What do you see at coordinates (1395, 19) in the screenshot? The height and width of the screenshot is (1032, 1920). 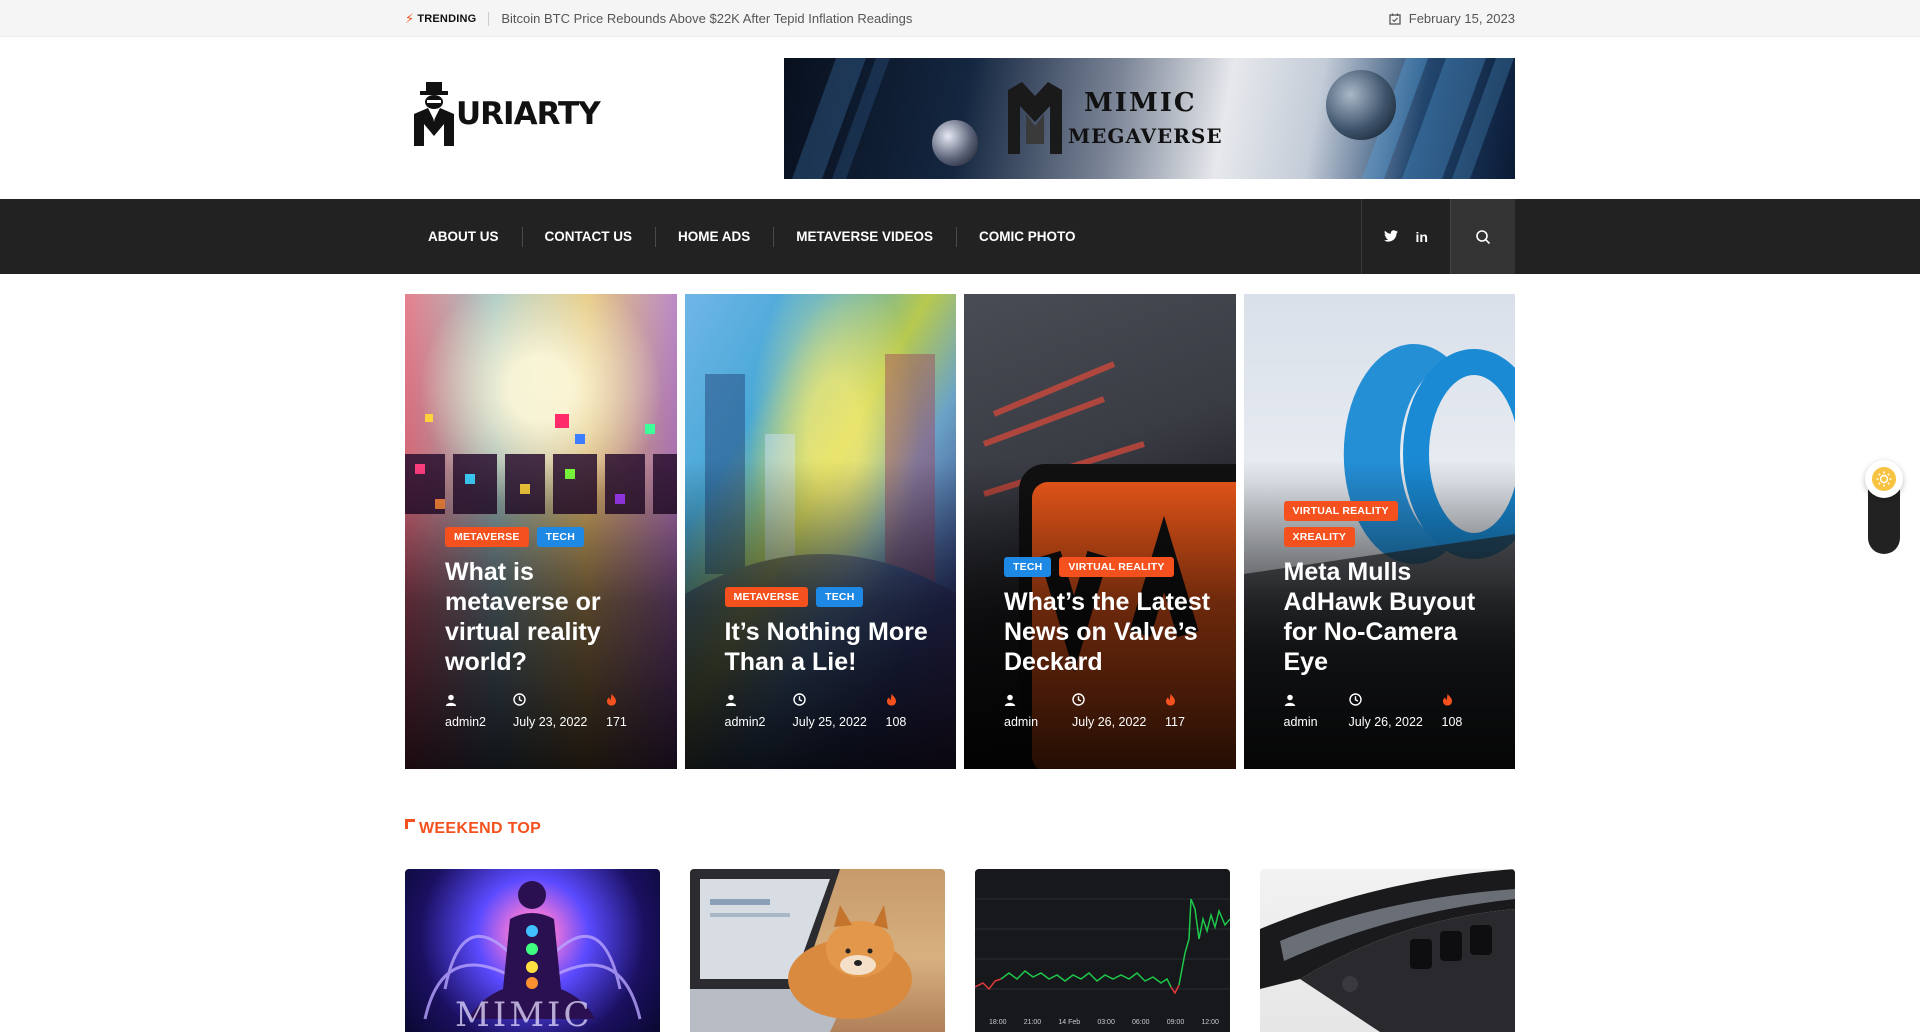 I see `calendar-icon` at bounding box center [1395, 19].